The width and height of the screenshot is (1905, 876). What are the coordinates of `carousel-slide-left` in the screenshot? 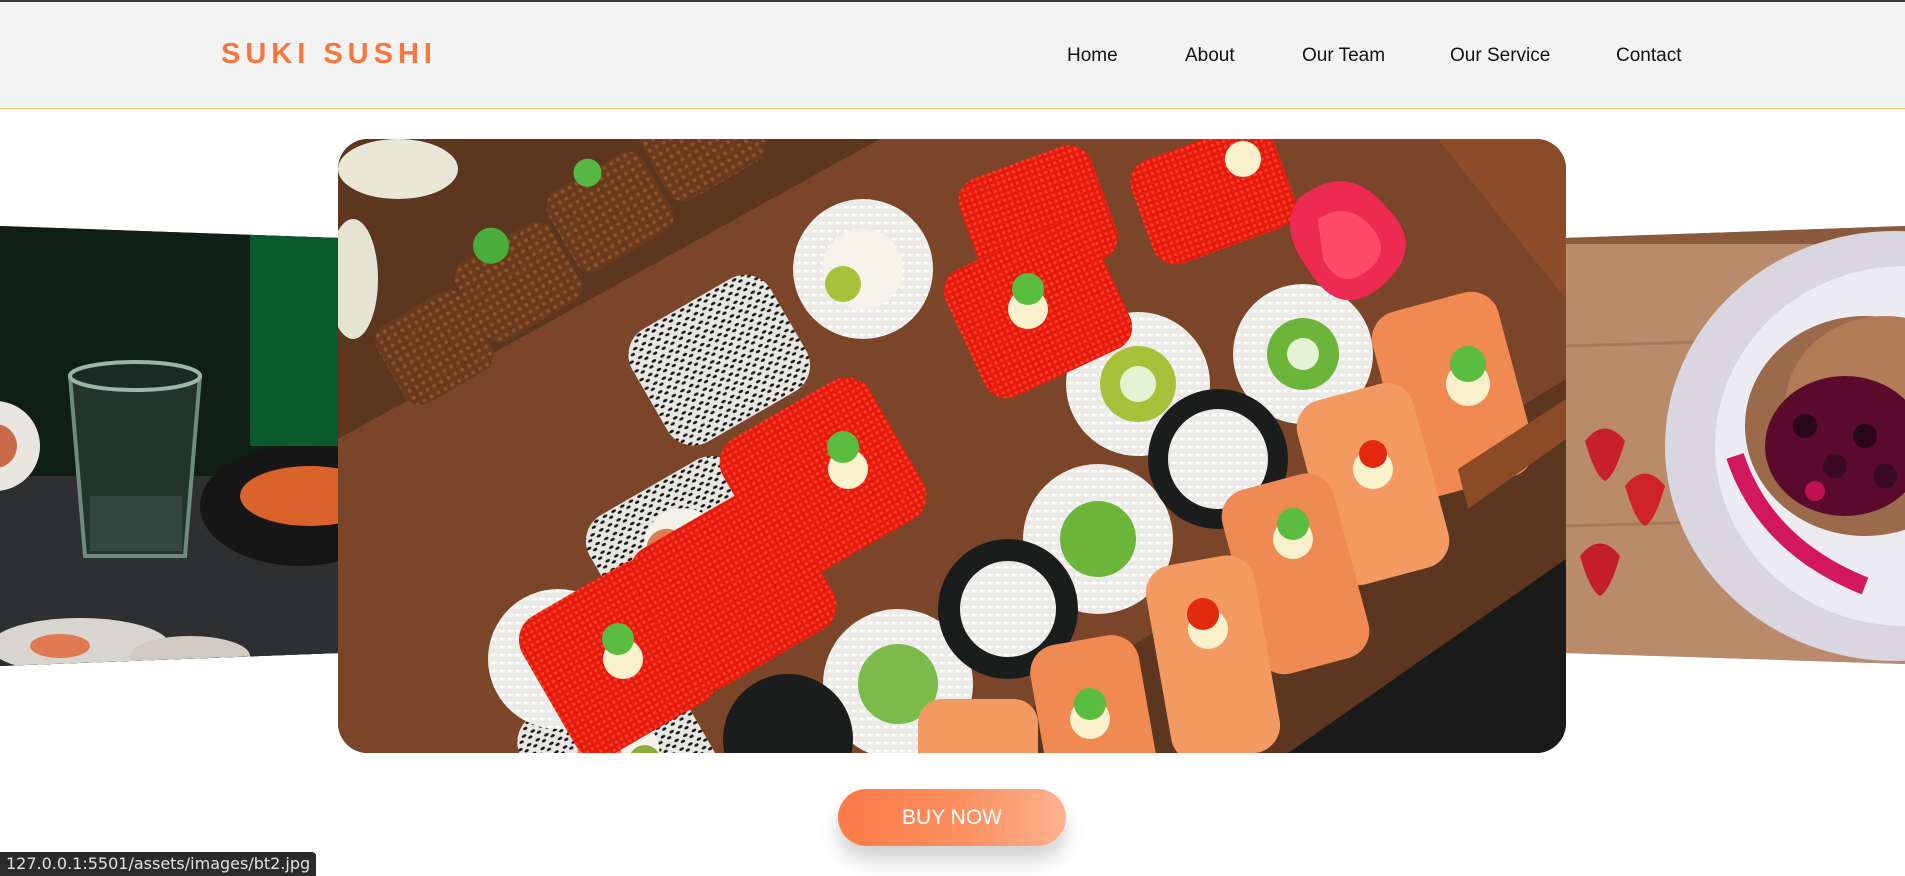 It's located at (170, 446).